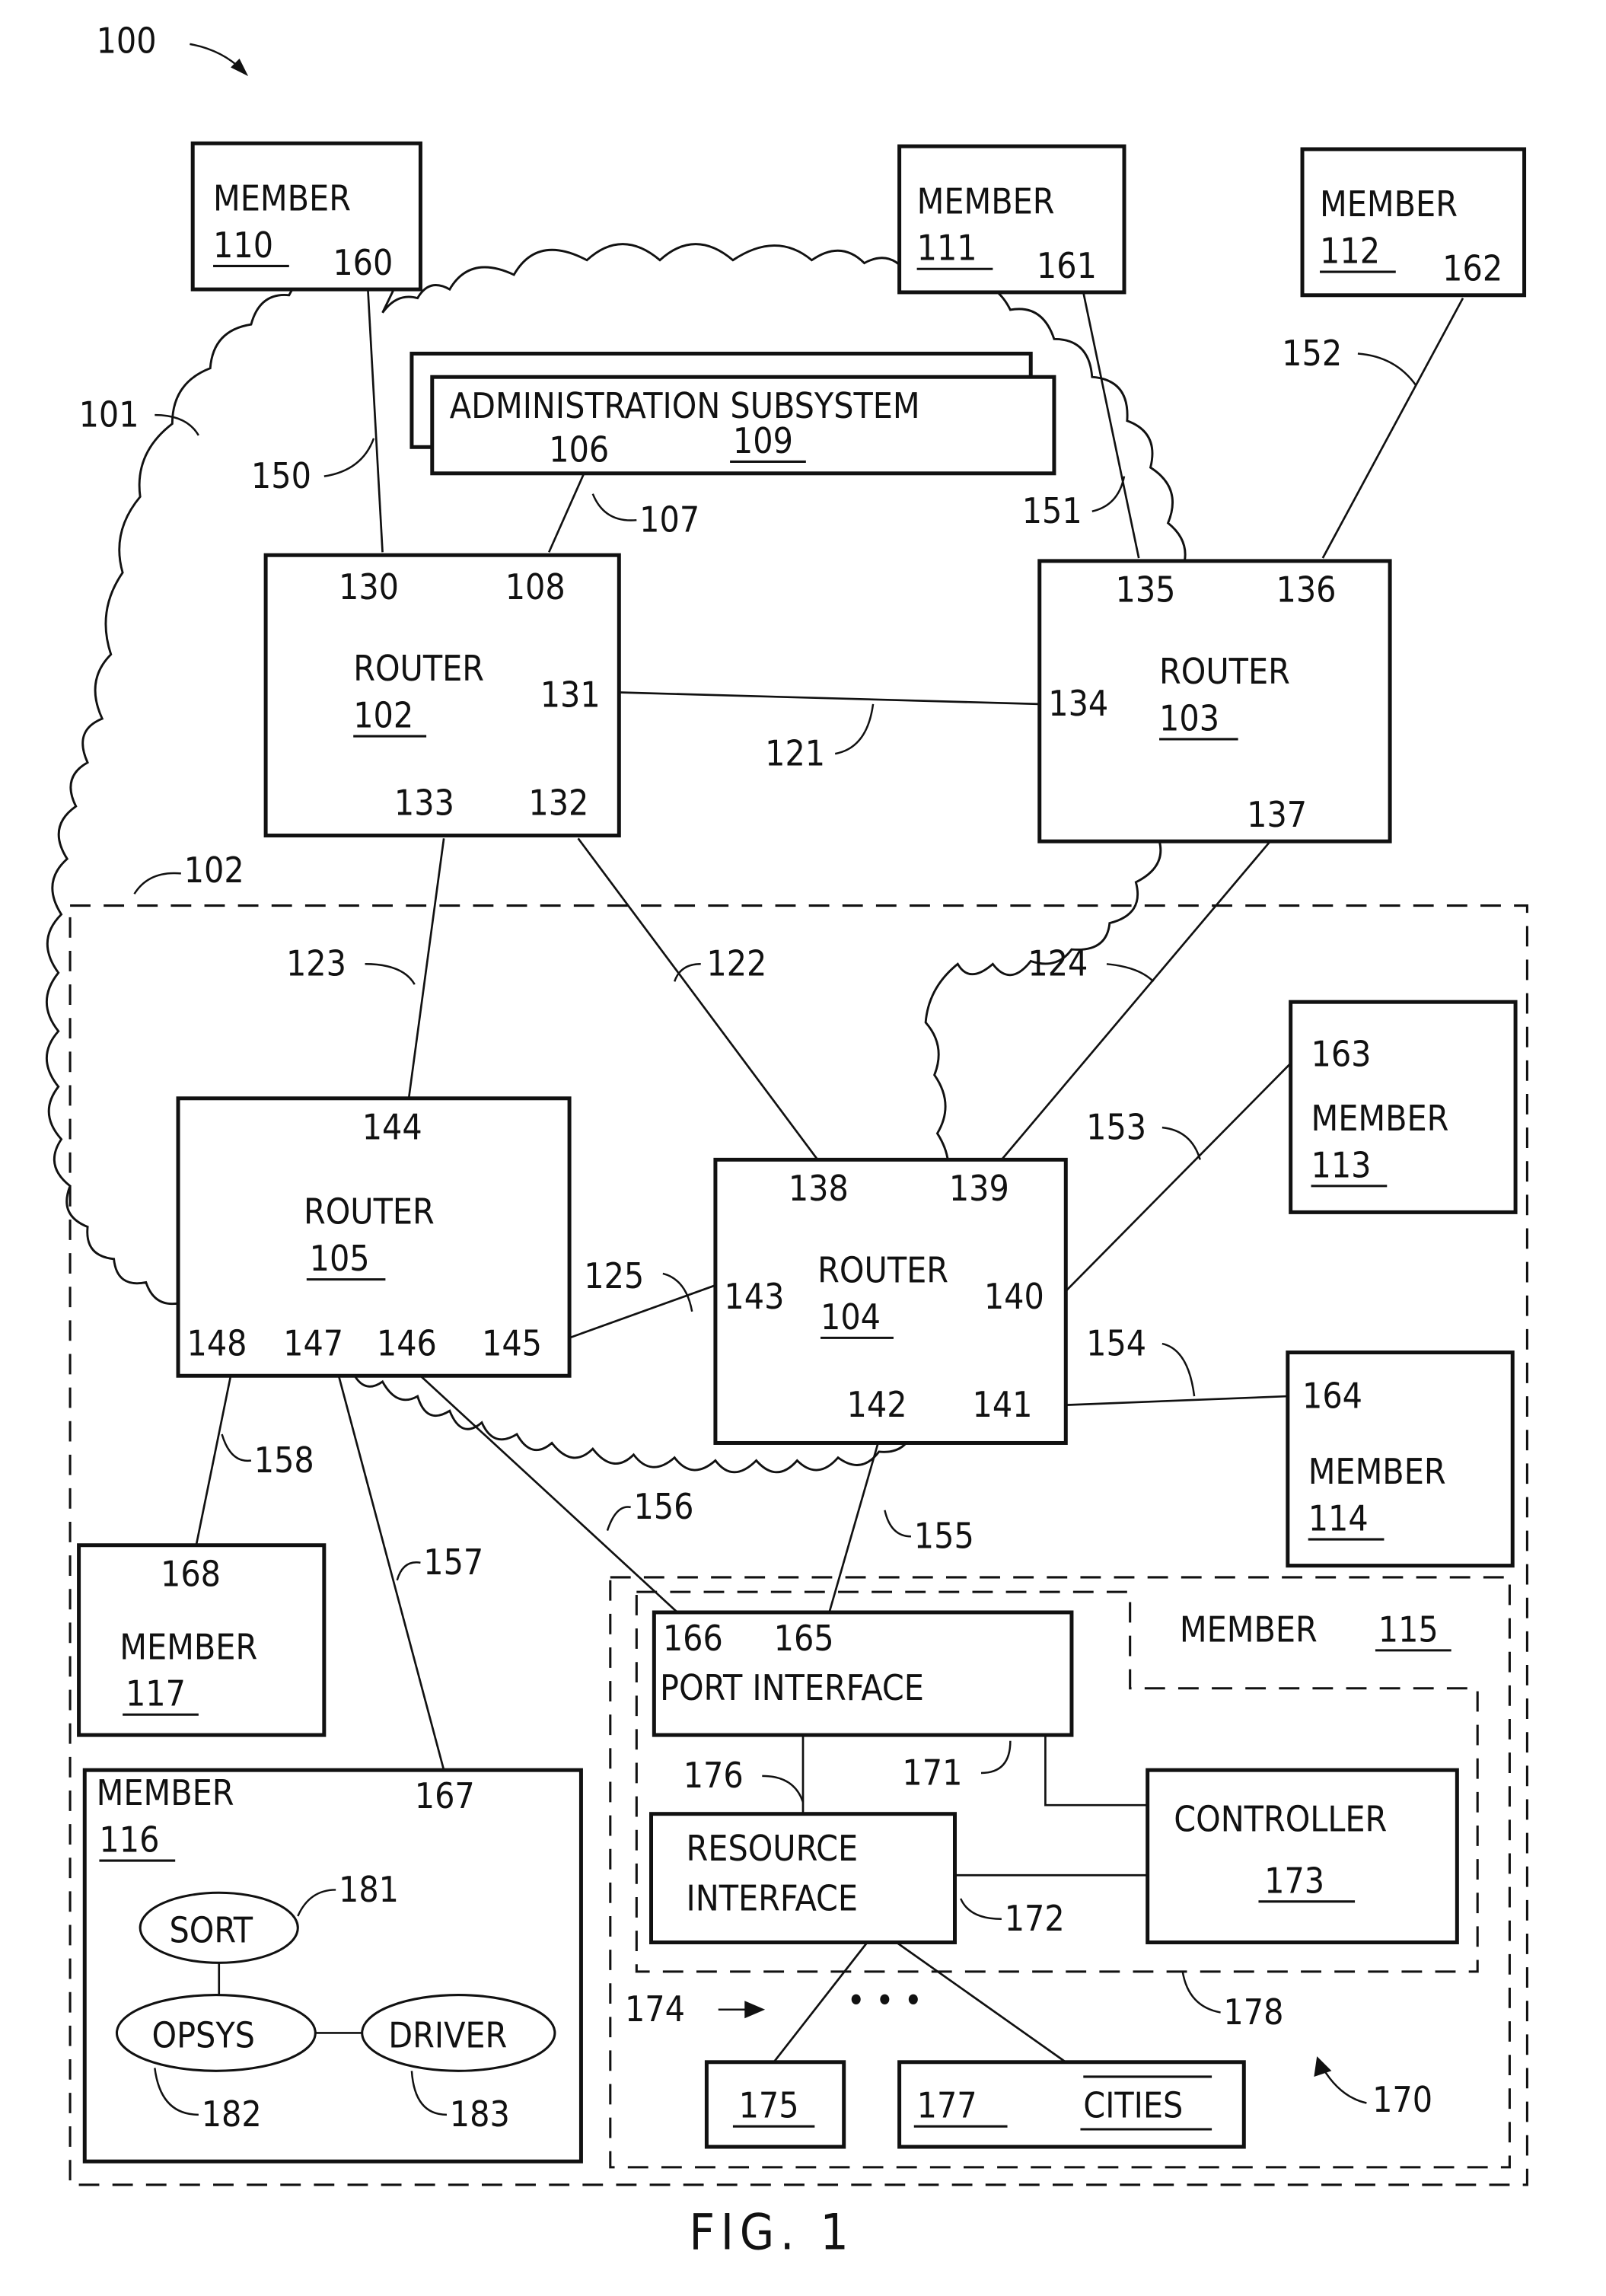 The image size is (1606, 2296). I want to click on member-115-ref: 170, so click(1373, 2088).